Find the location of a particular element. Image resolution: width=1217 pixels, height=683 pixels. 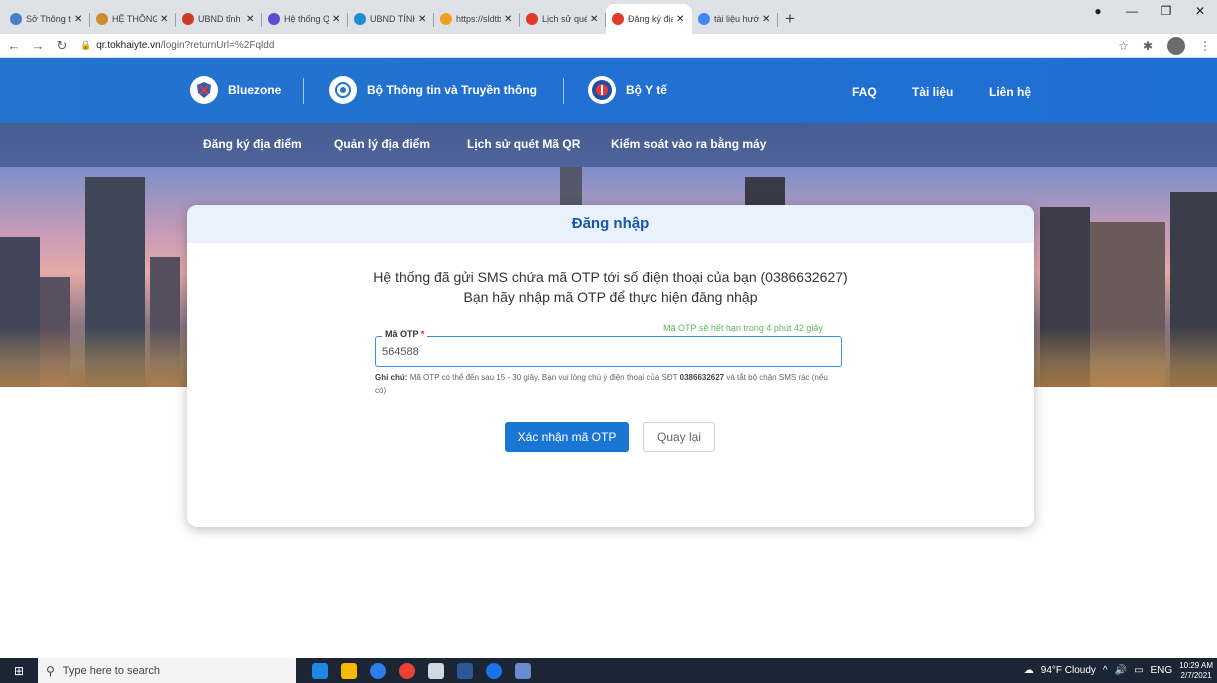

weather-text: 94°F Cloudy is located at coordinates (1068, 670).